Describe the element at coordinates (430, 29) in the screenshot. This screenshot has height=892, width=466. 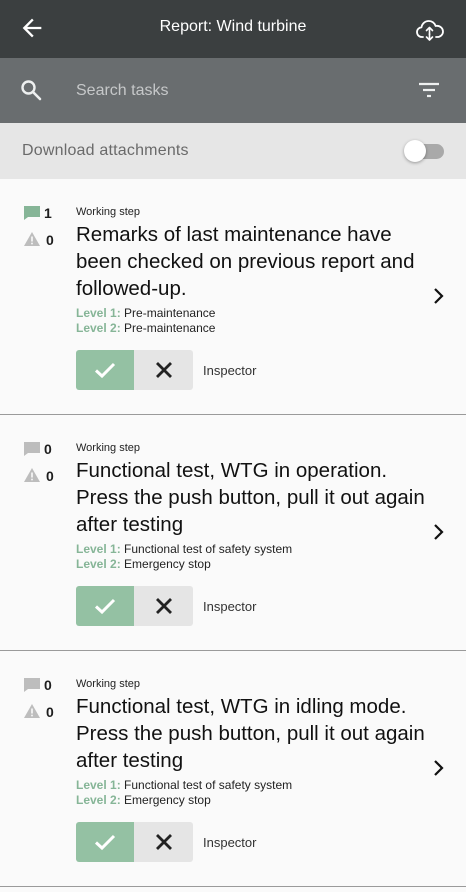
I see `cloud-sync-icon` at that location.